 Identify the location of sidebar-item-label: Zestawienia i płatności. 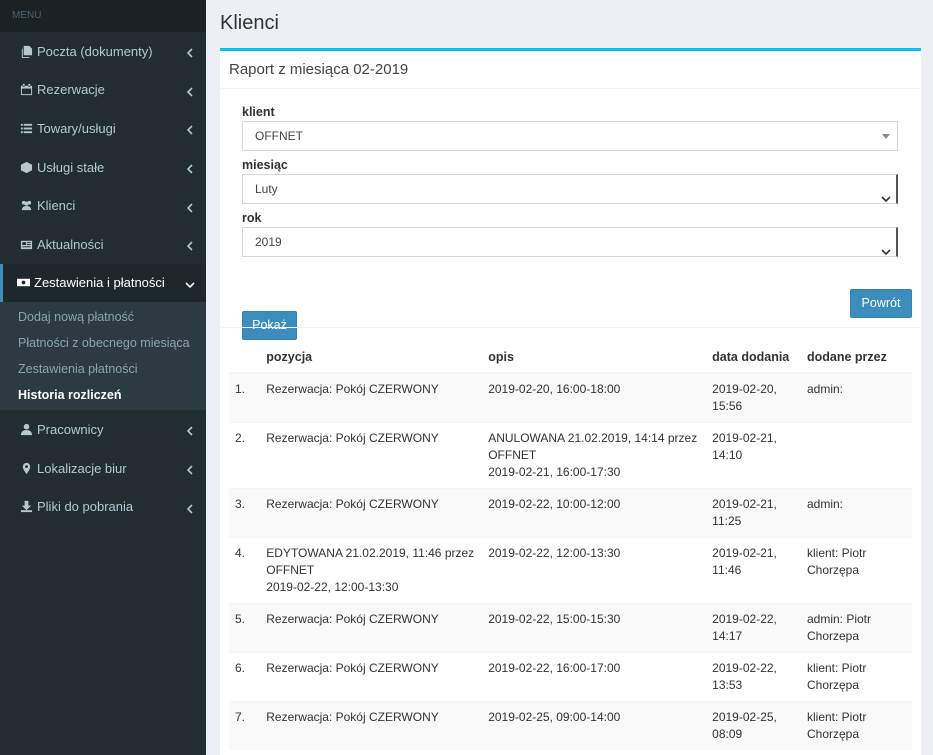
(99, 283).